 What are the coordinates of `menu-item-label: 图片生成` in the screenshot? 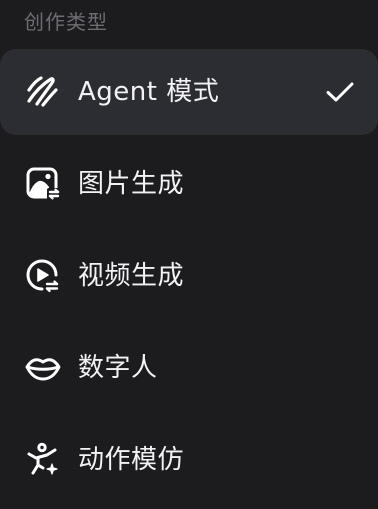 It's located at (131, 184).